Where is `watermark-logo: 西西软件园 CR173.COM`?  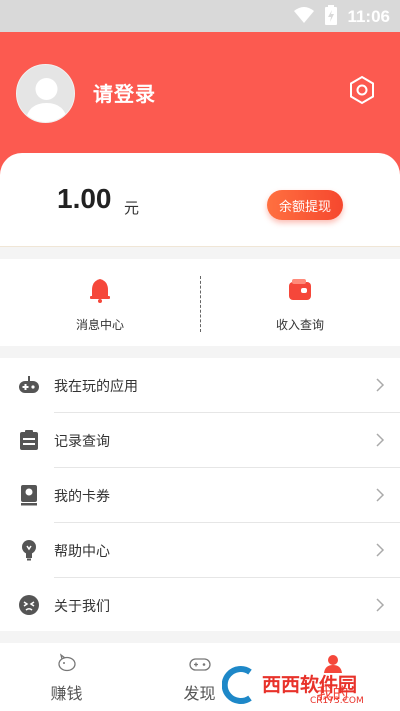
watermark-logo: 西西软件园 CR173.COM is located at coordinates (293, 686).